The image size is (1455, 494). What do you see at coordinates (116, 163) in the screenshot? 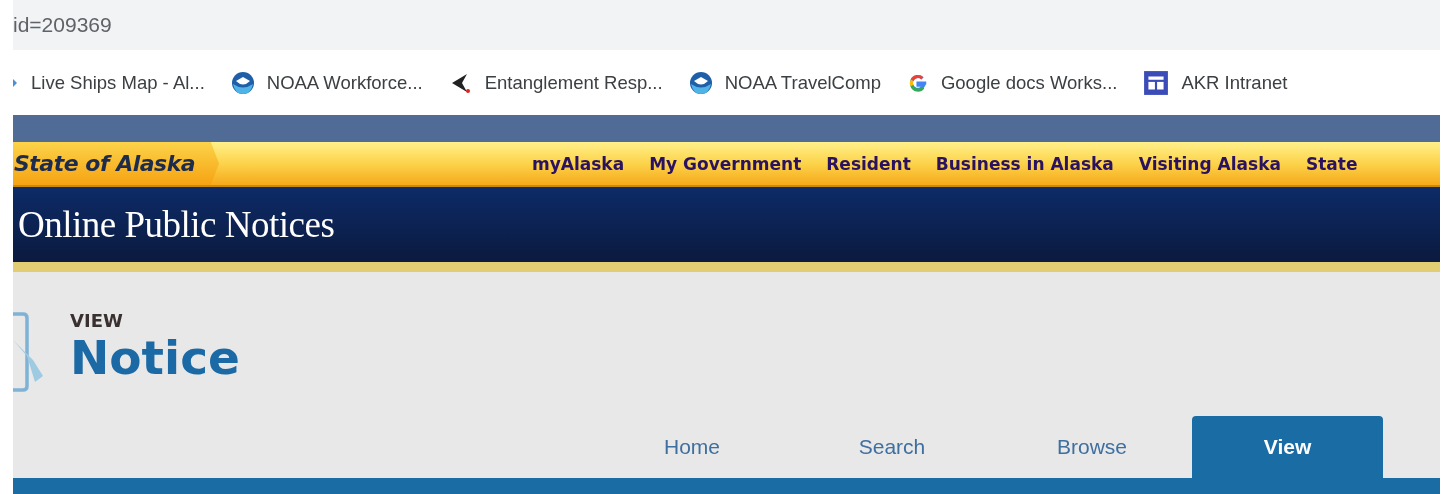
I see `state-logo: State of Alaska` at bounding box center [116, 163].